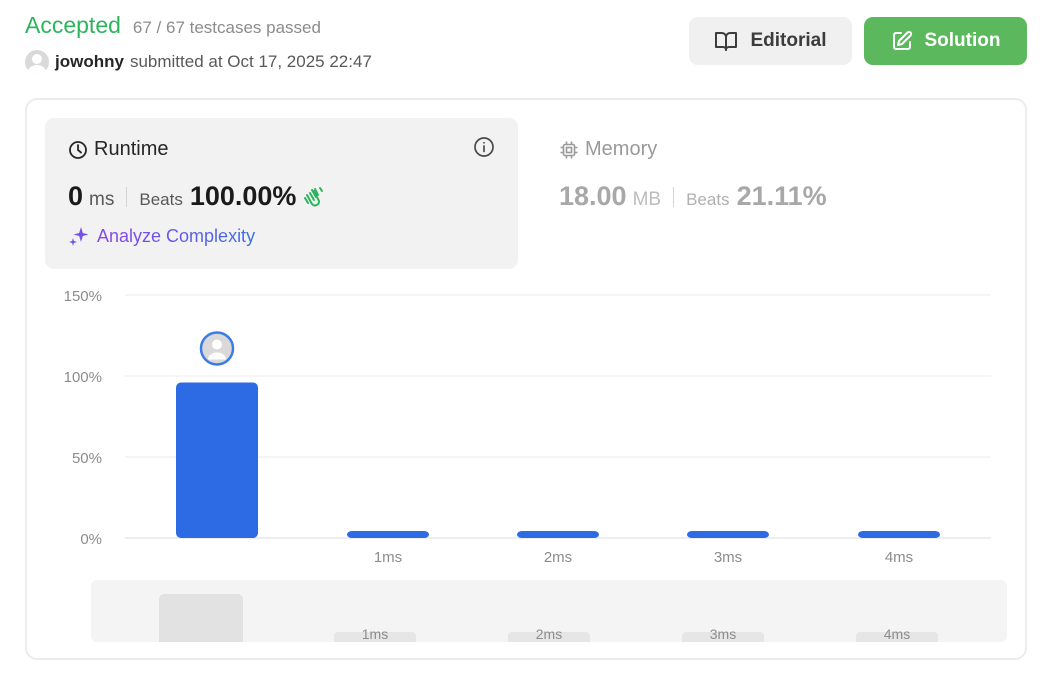 The height and width of the screenshot is (674, 1040). I want to click on runtime-beats-label: Beats, so click(161, 199).